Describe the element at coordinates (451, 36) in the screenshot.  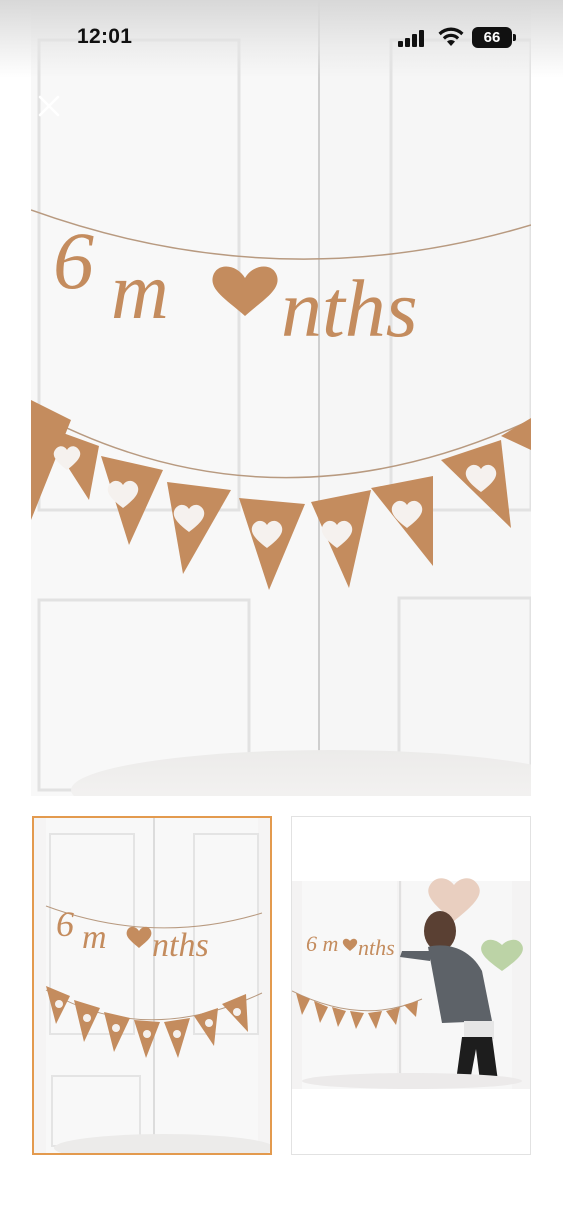
I see `wifi-icon` at that location.